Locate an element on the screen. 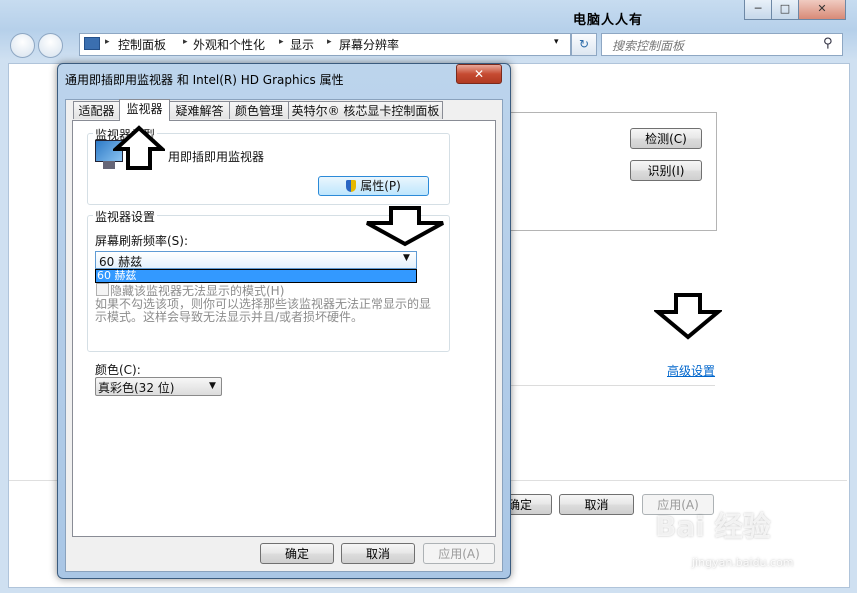 This screenshot has height=593, width=857. detect-button: 检测(C) is located at coordinates (666, 138).